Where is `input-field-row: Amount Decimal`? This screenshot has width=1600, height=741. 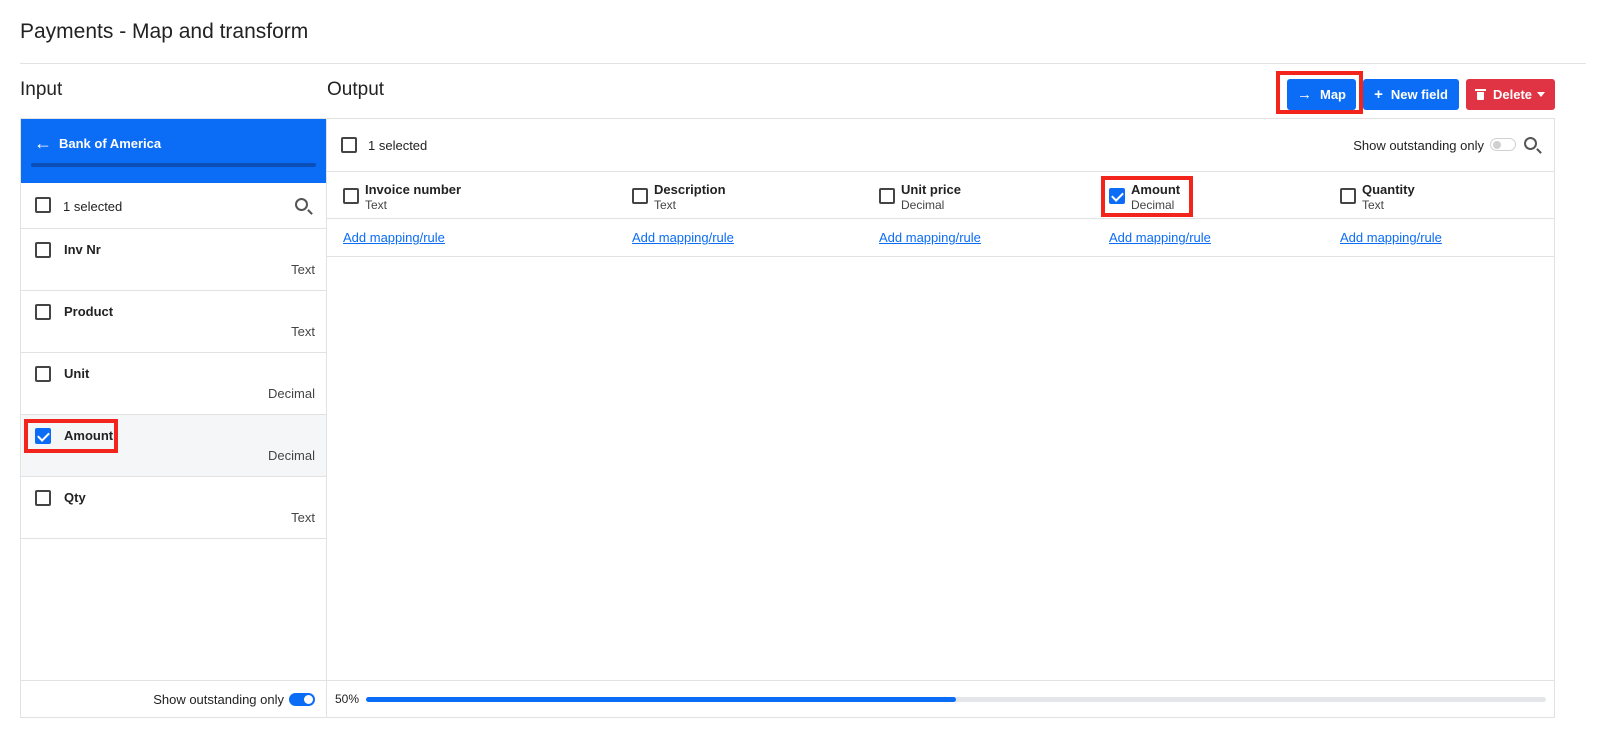 input-field-row: Amount Decimal is located at coordinates (173, 446).